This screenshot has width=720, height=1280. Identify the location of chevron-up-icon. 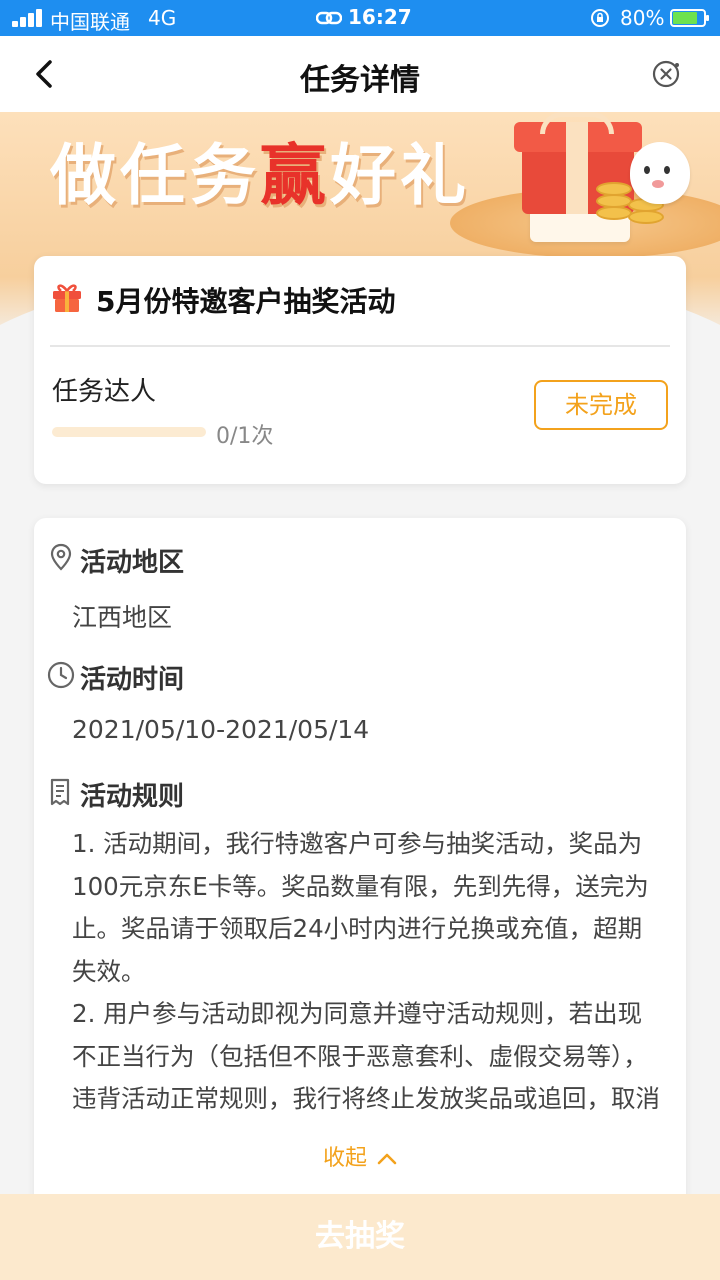
(387, 1159).